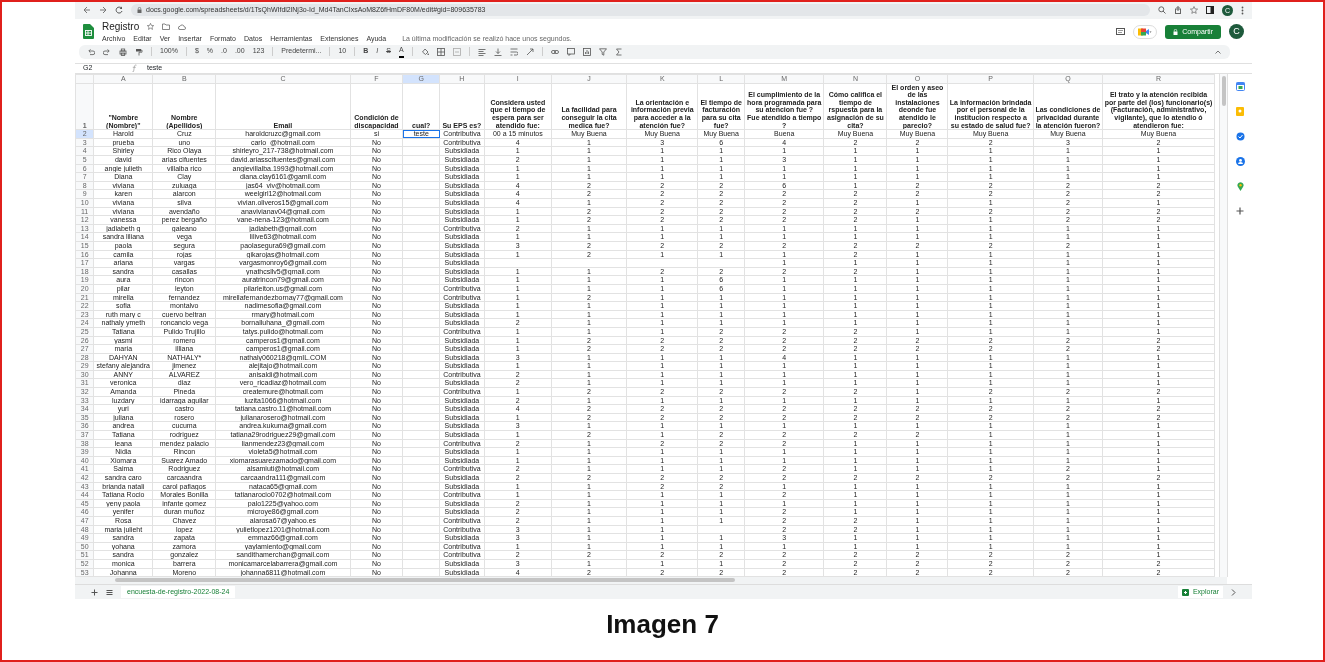 This screenshot has height=662, width=1325. Describe the element at coordinates (1240, 86) in the screenshot. I see `calendar-icon` at that location.